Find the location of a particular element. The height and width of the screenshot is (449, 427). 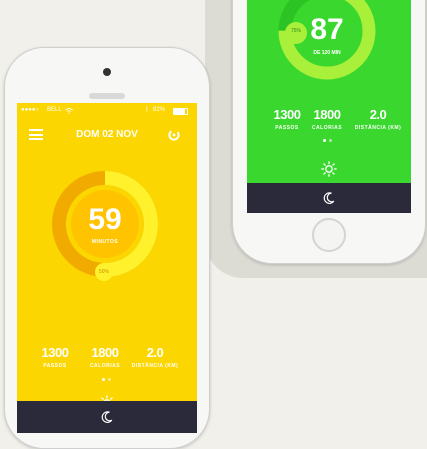

goal-label: DE 120 MIN is located at coordinates (327, 53).